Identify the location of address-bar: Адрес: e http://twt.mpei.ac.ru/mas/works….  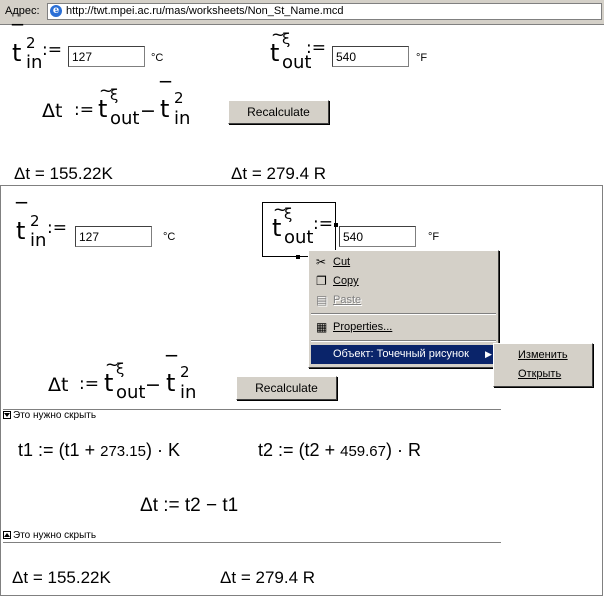
(302, 12).